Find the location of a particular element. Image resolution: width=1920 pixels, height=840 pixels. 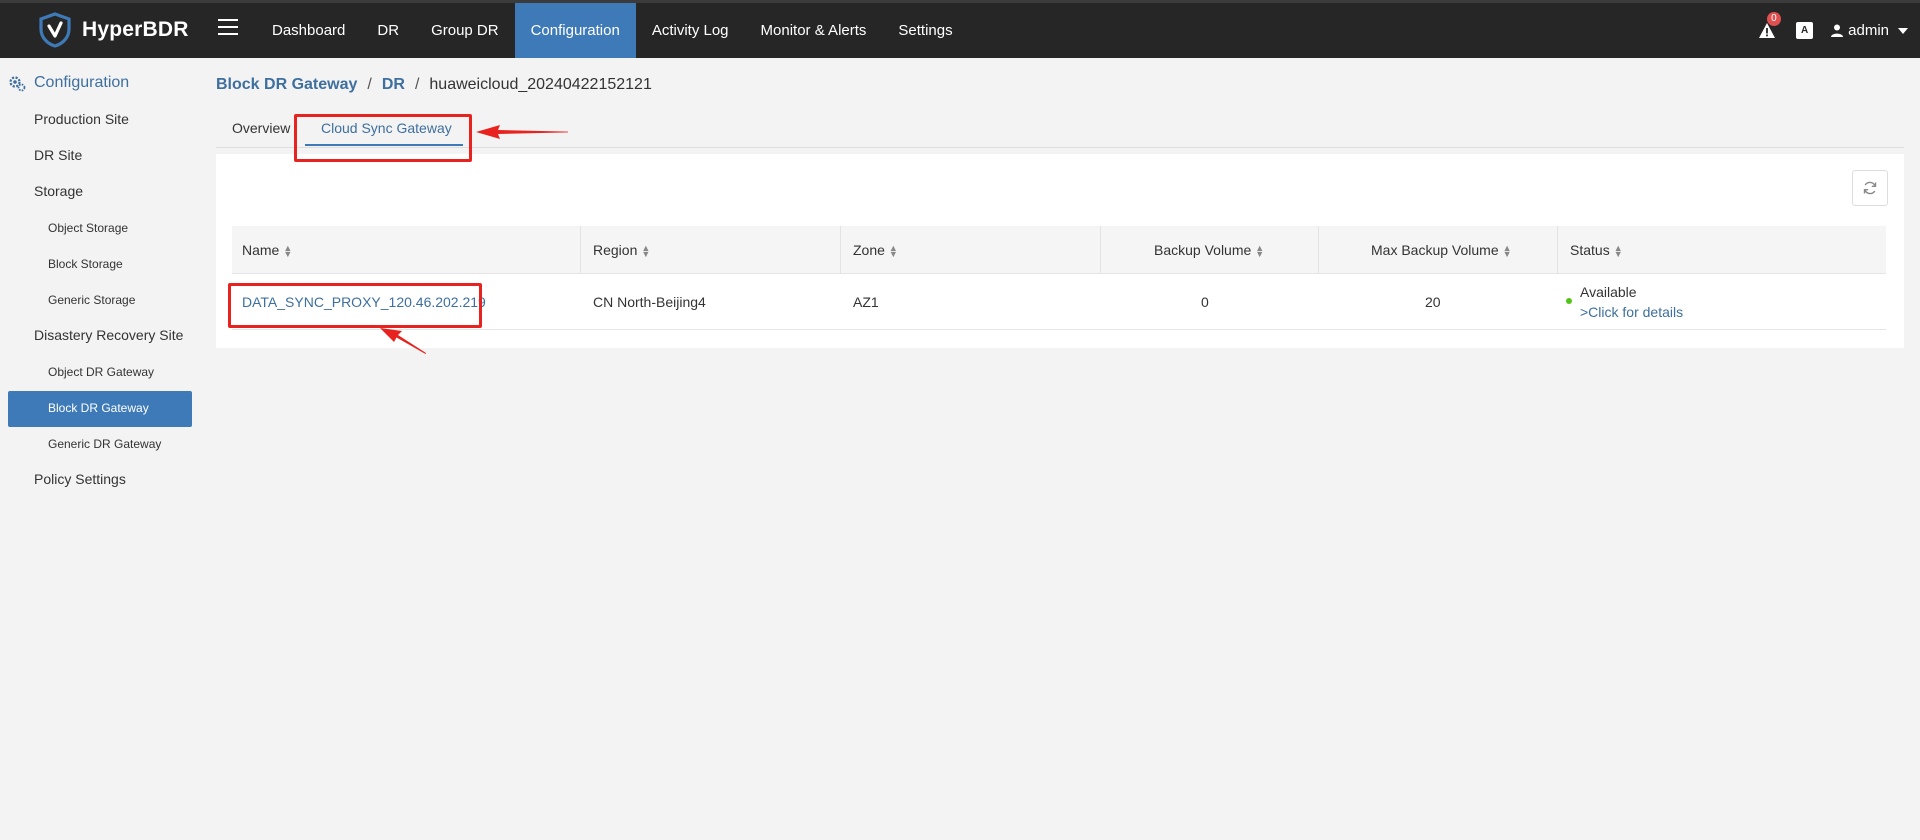

column-header-region: Region ▲ ▼ is located at coordinates (621, 250).